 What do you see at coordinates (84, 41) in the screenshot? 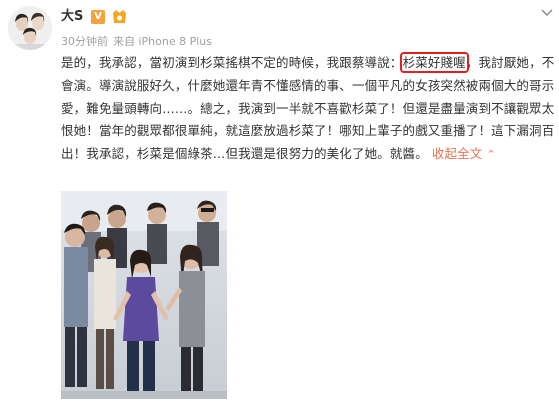
I see `post-time: 30分钟前` at bounding box center [84, 41].